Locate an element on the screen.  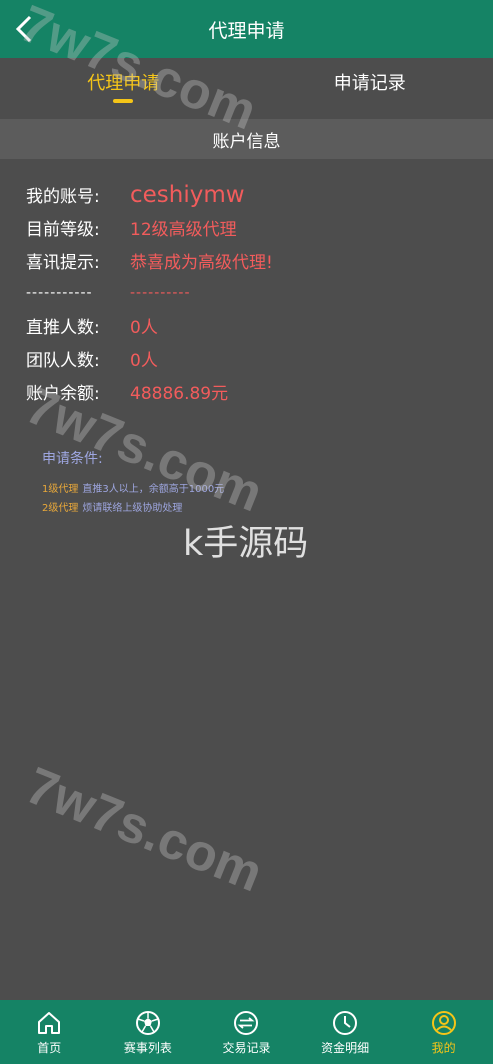
news-value: 恭喜成为高级代理! is located at coordinates (201, 263).